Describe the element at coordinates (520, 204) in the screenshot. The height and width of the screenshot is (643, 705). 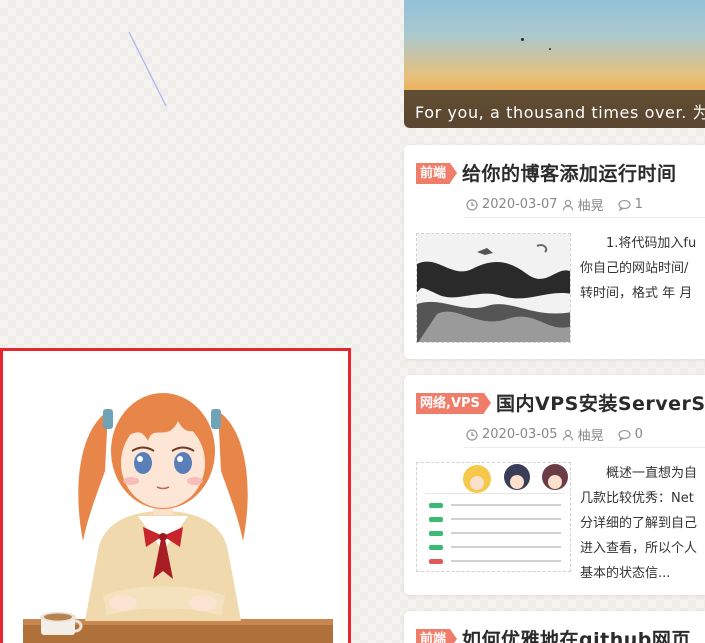
I see `post-date: 2020-03-07` at that location.